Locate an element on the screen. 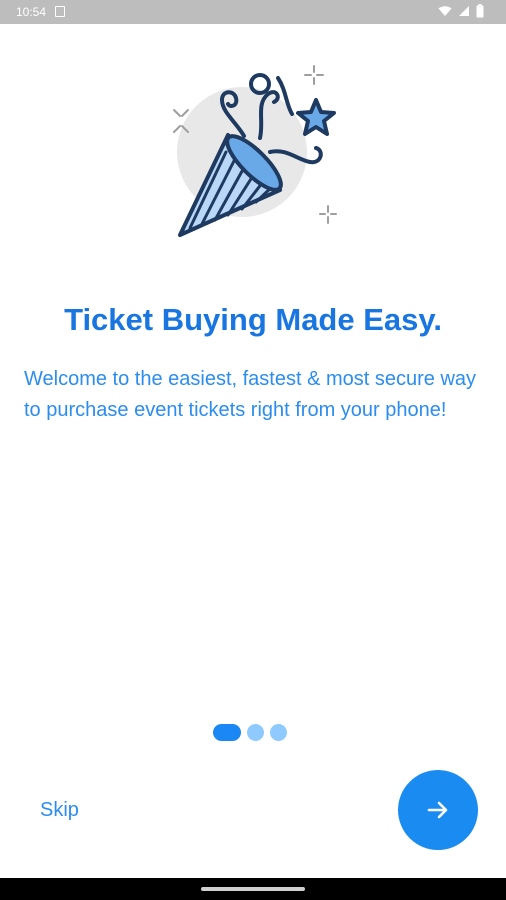  screenshot-icon is located at coordinates (60, 11).